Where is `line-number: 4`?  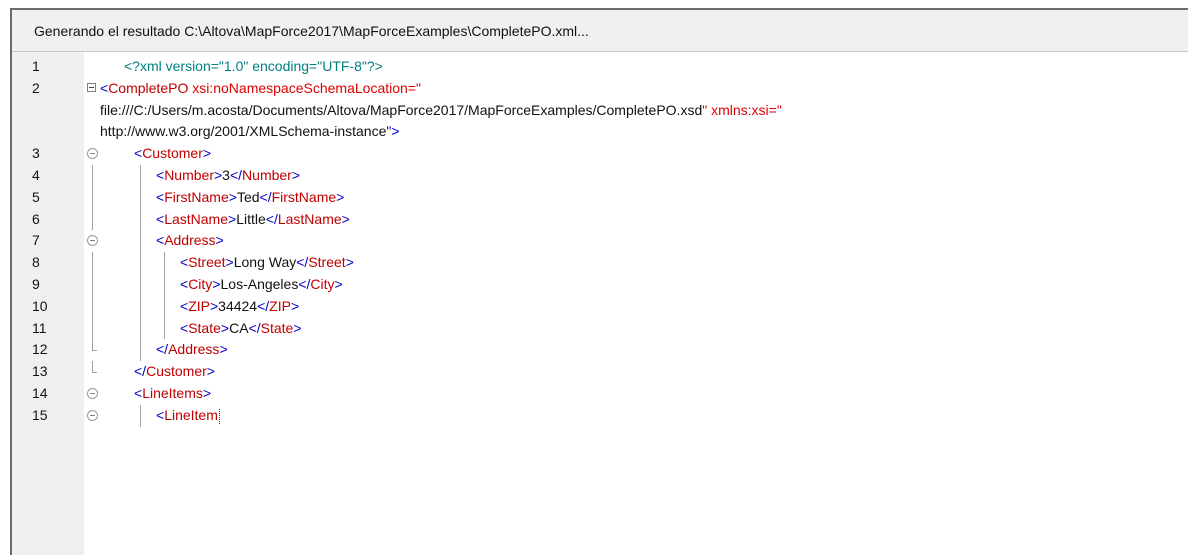
line-number: 4 is located at coordinates (36, 174).